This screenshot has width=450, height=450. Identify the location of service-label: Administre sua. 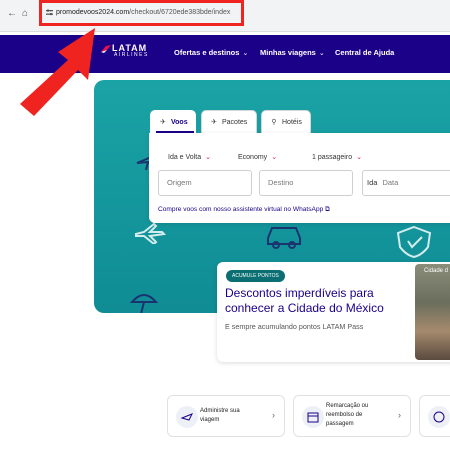
(220, 411).